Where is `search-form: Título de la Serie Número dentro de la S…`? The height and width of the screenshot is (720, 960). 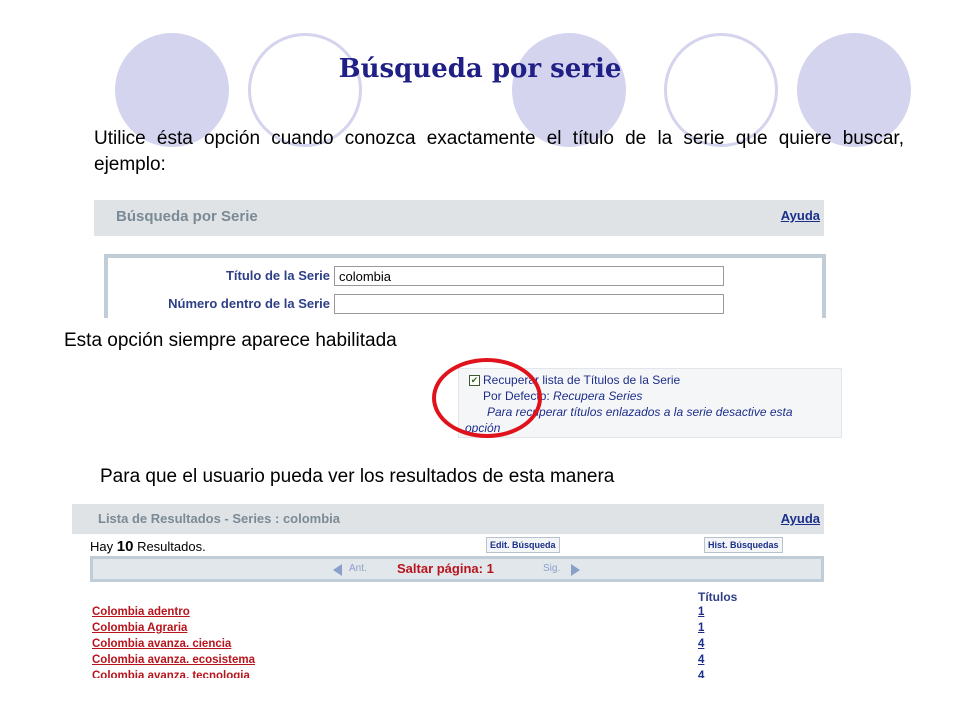 search-form: Título de la Serie Número dentro de la S… is located at coordinates (465, 286).